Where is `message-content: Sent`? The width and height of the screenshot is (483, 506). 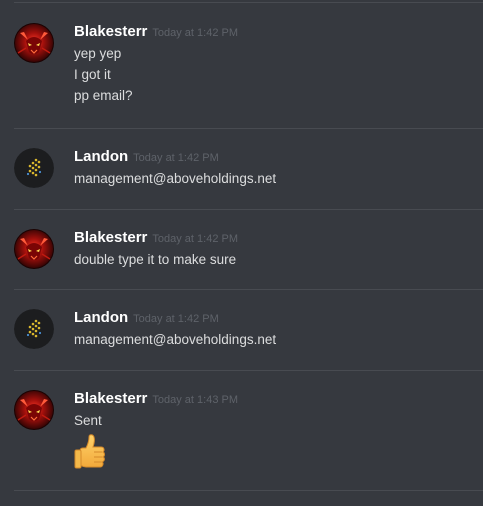 message-content: Sent is located at coordinates (273, 441).